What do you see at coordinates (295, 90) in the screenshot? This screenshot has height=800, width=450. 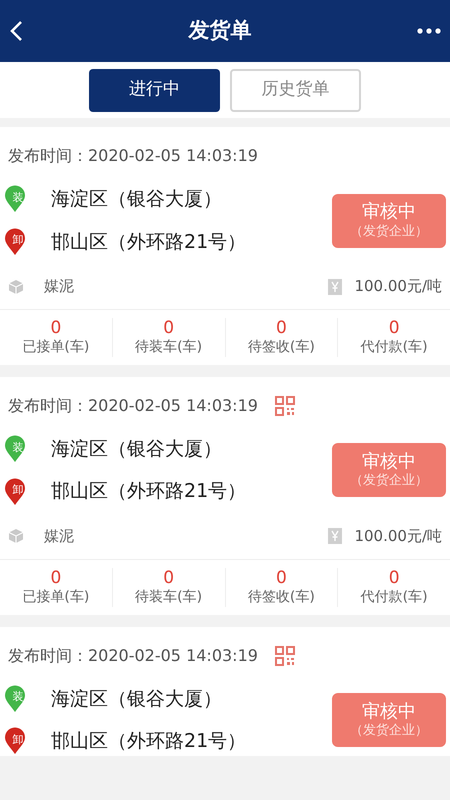 I see `tab: 历史货单` at bounding box center [295, 90].